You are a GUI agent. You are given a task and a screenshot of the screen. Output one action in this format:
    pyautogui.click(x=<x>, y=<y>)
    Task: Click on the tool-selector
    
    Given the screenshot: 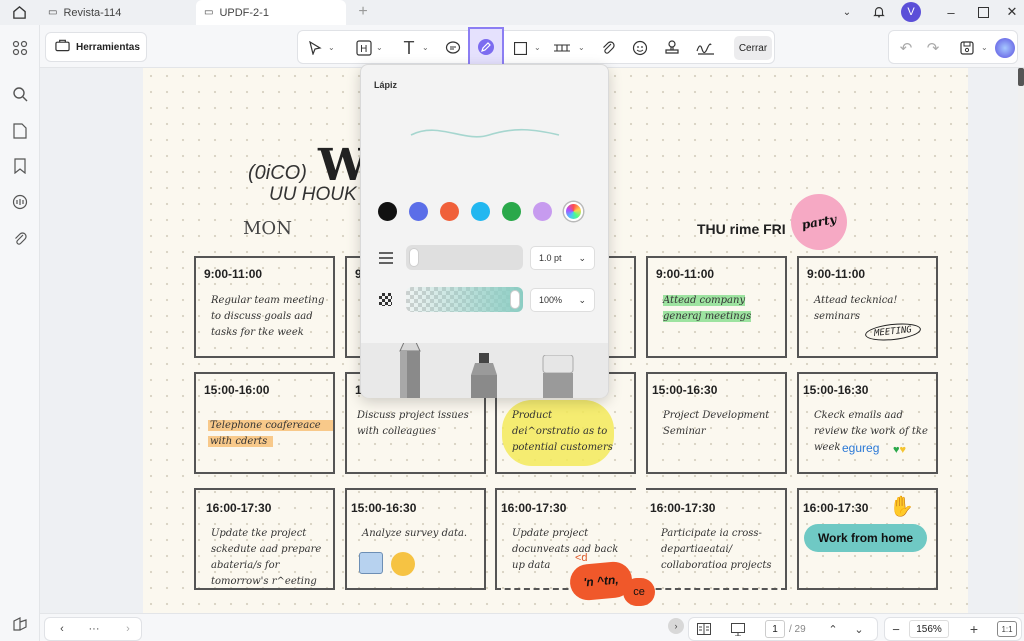 What is the action you would take?
    pyautogui.click(x=484, y=370)
    